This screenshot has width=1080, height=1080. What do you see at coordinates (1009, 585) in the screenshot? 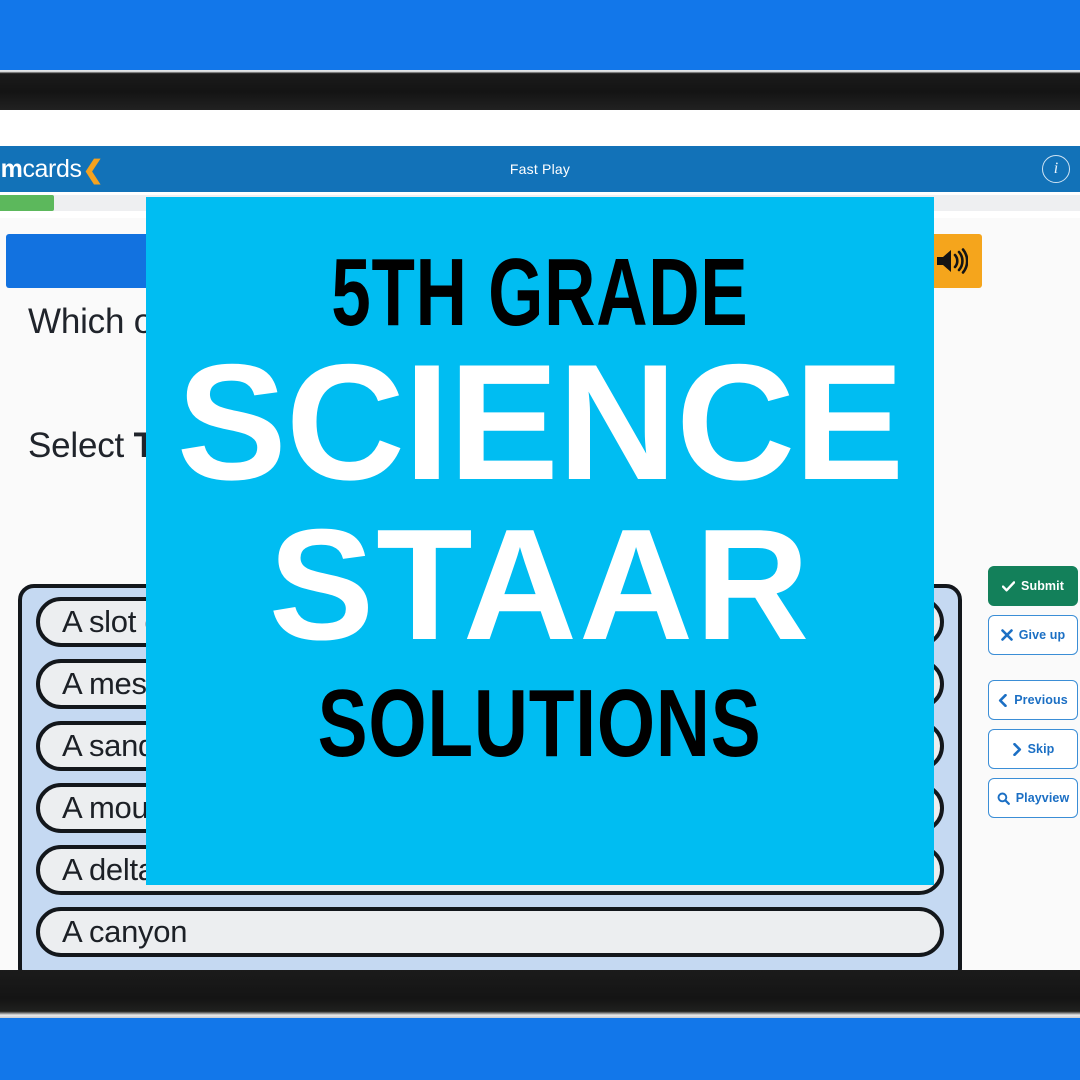
I see `check-icon` at bounding box center [1009, 585].